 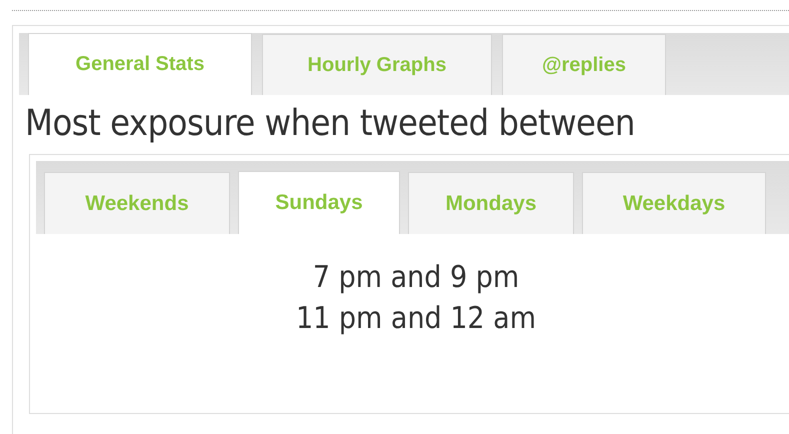 I want to click on tab: General Stats, so click(x=140, y=64).